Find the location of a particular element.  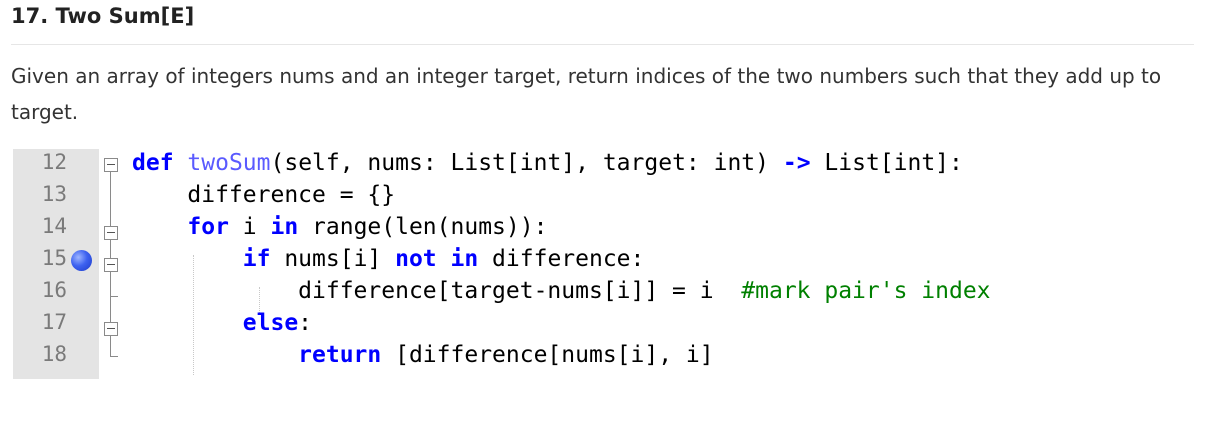

code-text: if nums[i] not in difference: is located at coordinates (388, 259).